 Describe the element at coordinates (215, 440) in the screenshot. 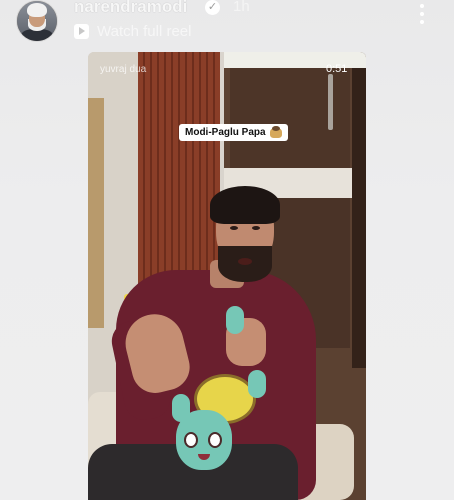

I see `toy-eye-right` at that location.